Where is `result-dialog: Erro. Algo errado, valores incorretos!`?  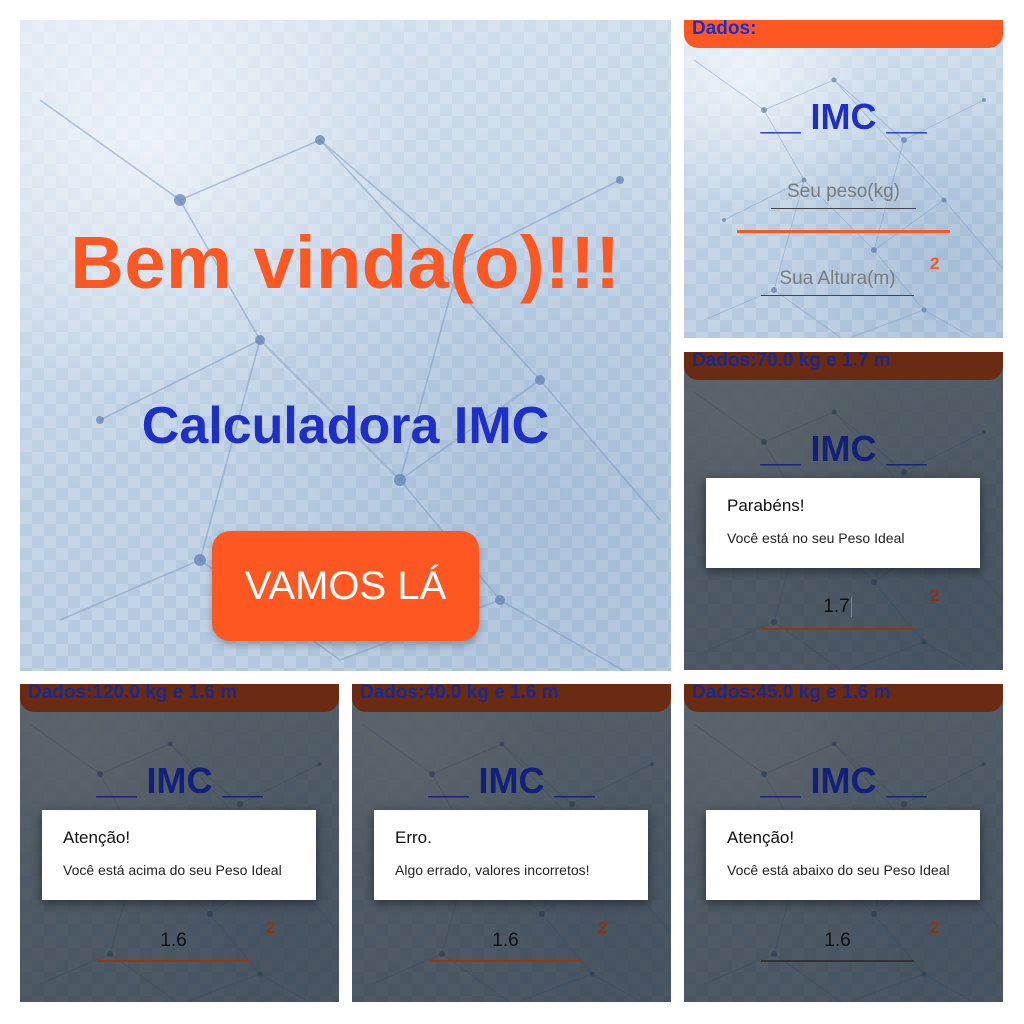
result-dialog: Erro. Algo errado, valores incorretos! is located at coordinates (511, 855).